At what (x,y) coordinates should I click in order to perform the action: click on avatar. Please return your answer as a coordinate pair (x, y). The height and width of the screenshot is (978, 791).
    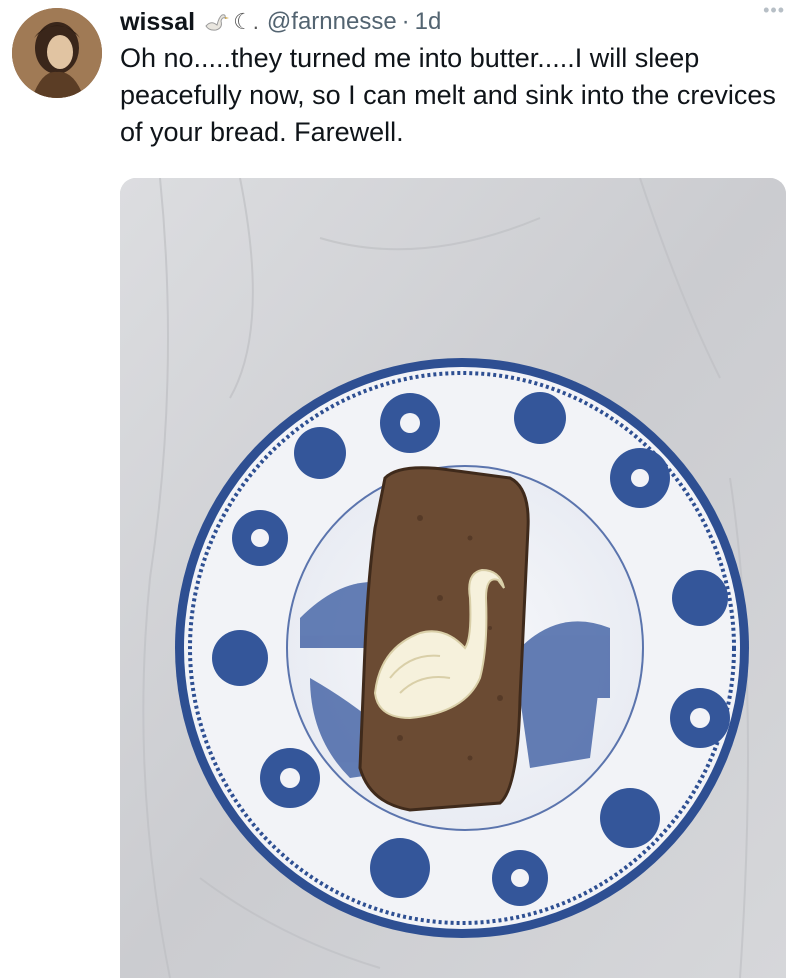
    Looking at the image, I should click on (57, 53).